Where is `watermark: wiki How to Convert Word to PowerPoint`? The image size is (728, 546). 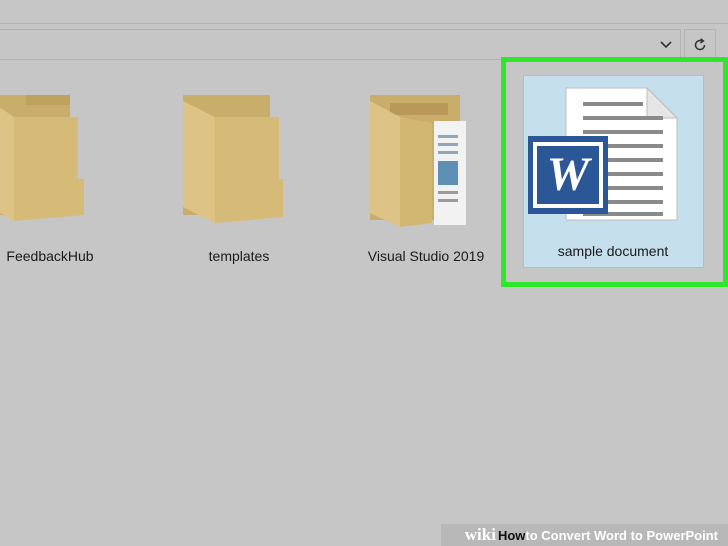 watermark: wiki How to Convert Word to PowerPoint is located at coordinates (584, 535).